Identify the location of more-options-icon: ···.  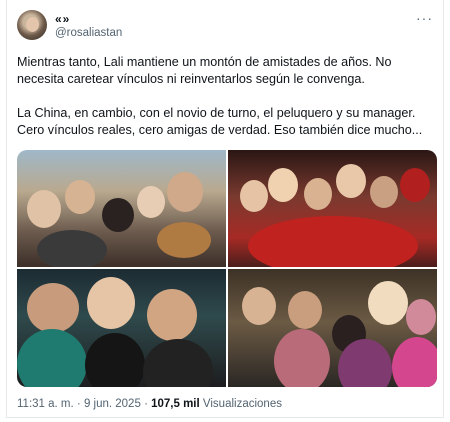
(424, 18).